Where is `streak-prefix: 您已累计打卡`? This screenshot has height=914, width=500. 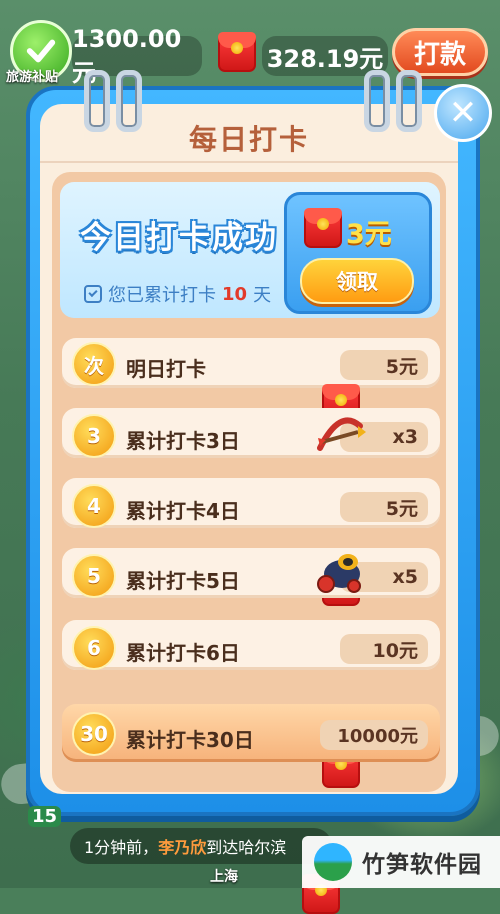 streak-prefix: 您已累计打卡 is located at coordinates (162, 295).